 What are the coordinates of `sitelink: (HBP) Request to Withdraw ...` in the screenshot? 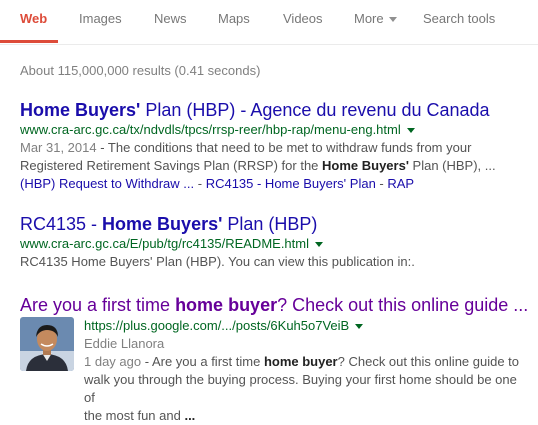 It's located at (107, 183).